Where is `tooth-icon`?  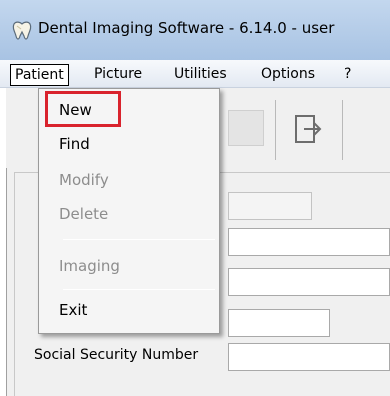
tooth-icon is located at coordinates (22, 30).